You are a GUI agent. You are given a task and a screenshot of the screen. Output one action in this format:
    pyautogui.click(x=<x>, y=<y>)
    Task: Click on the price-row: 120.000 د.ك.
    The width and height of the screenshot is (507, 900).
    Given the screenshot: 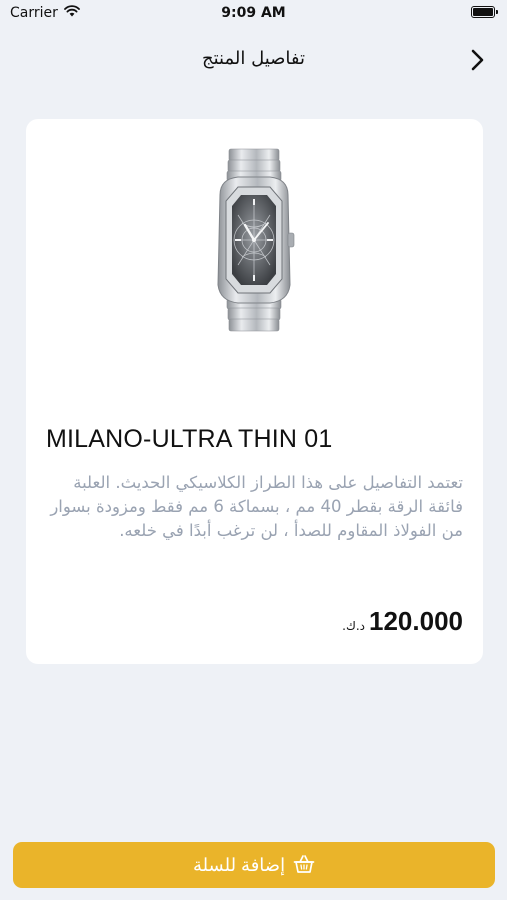 What is the action you would take?
    pyautogui.click(x=402, y=621)
    